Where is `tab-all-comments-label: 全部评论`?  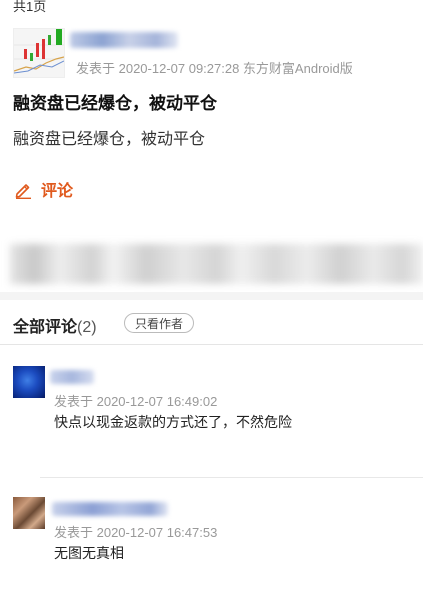 tab-all-comments-label: 全部评论 is located at coordinates (45, 327).